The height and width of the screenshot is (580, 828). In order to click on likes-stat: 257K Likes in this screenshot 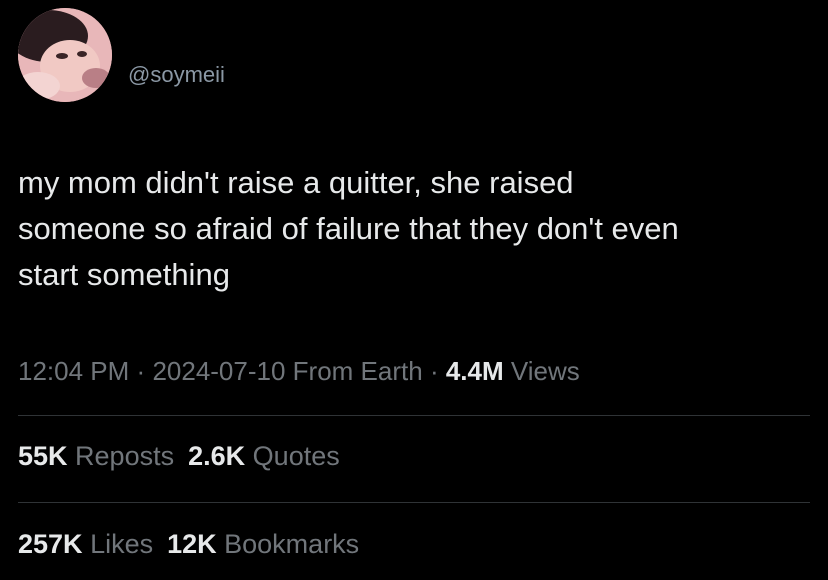, I will do `click(85, 544)`.